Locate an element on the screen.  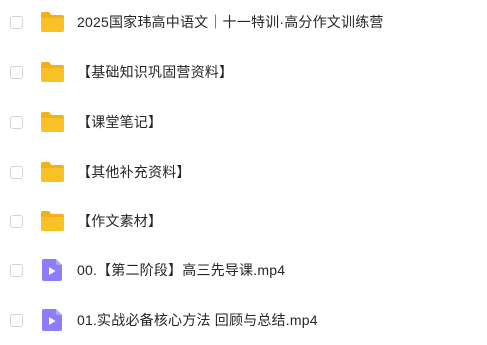
list-item-folder: 【作文素材】 is located at coordinates (243, 221).